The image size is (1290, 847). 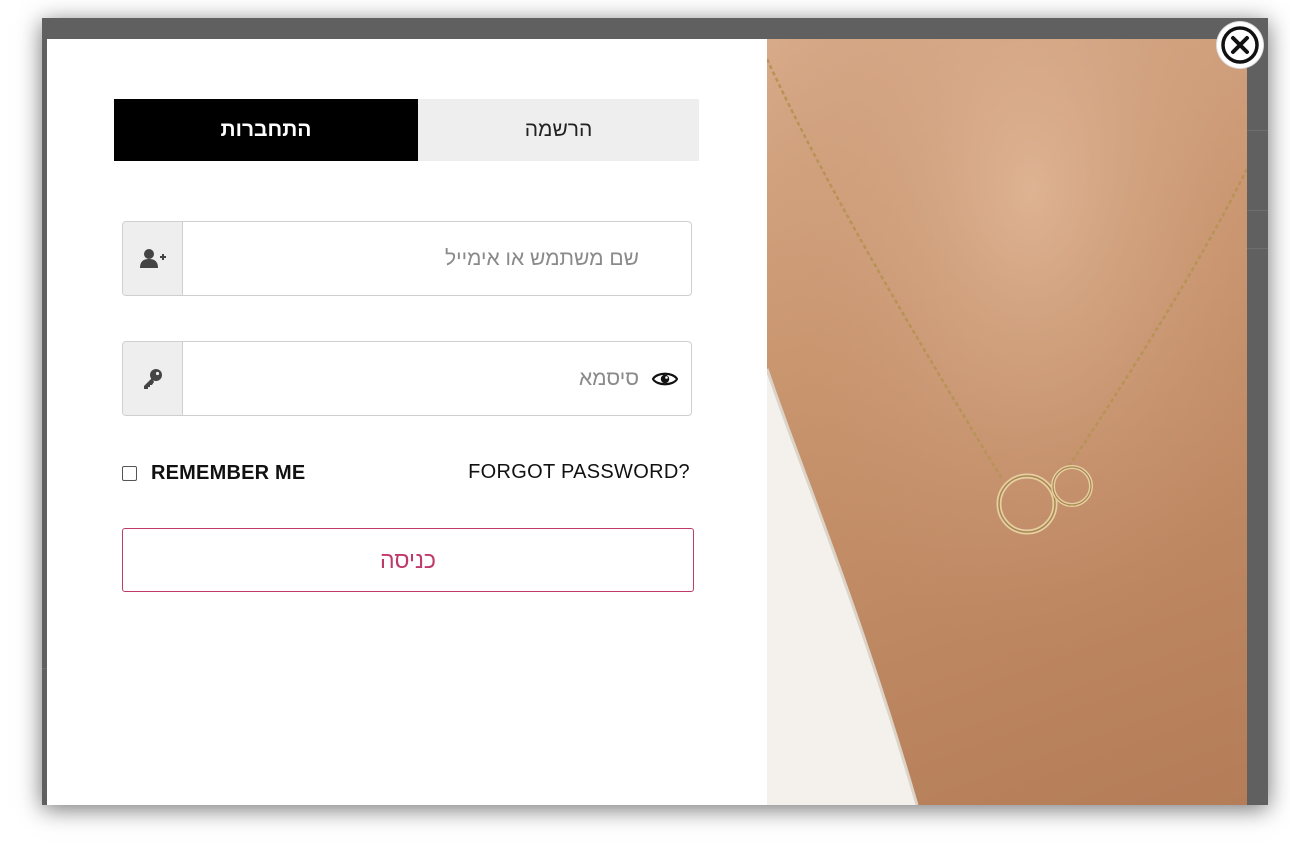 I want to click on tab-register-label: הרשמה, so click(x=558, y=129).